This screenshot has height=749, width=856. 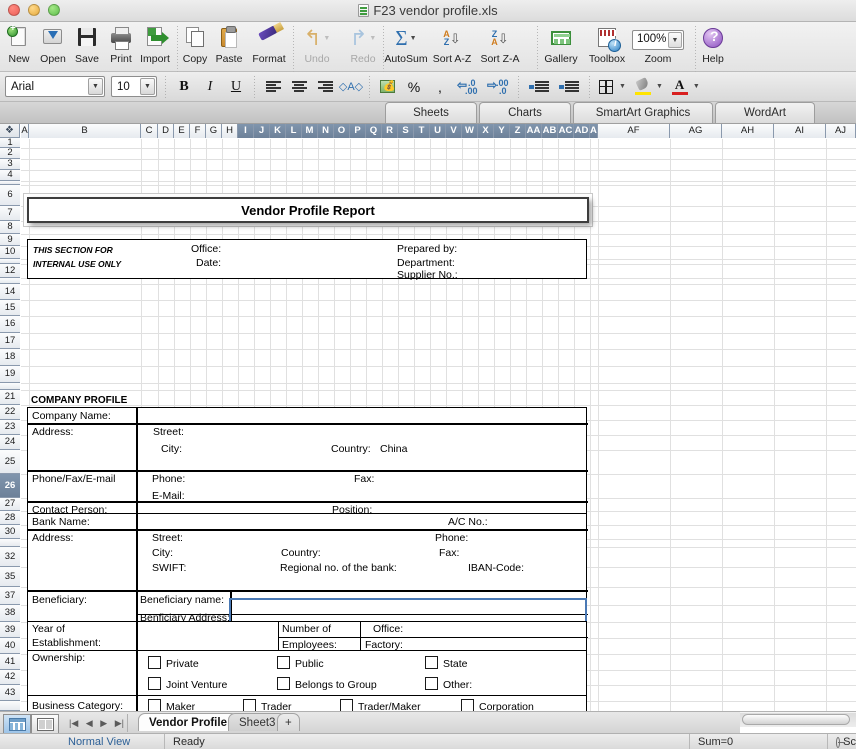 I want to click on column-header-L: L, so click(x=294, y=131).